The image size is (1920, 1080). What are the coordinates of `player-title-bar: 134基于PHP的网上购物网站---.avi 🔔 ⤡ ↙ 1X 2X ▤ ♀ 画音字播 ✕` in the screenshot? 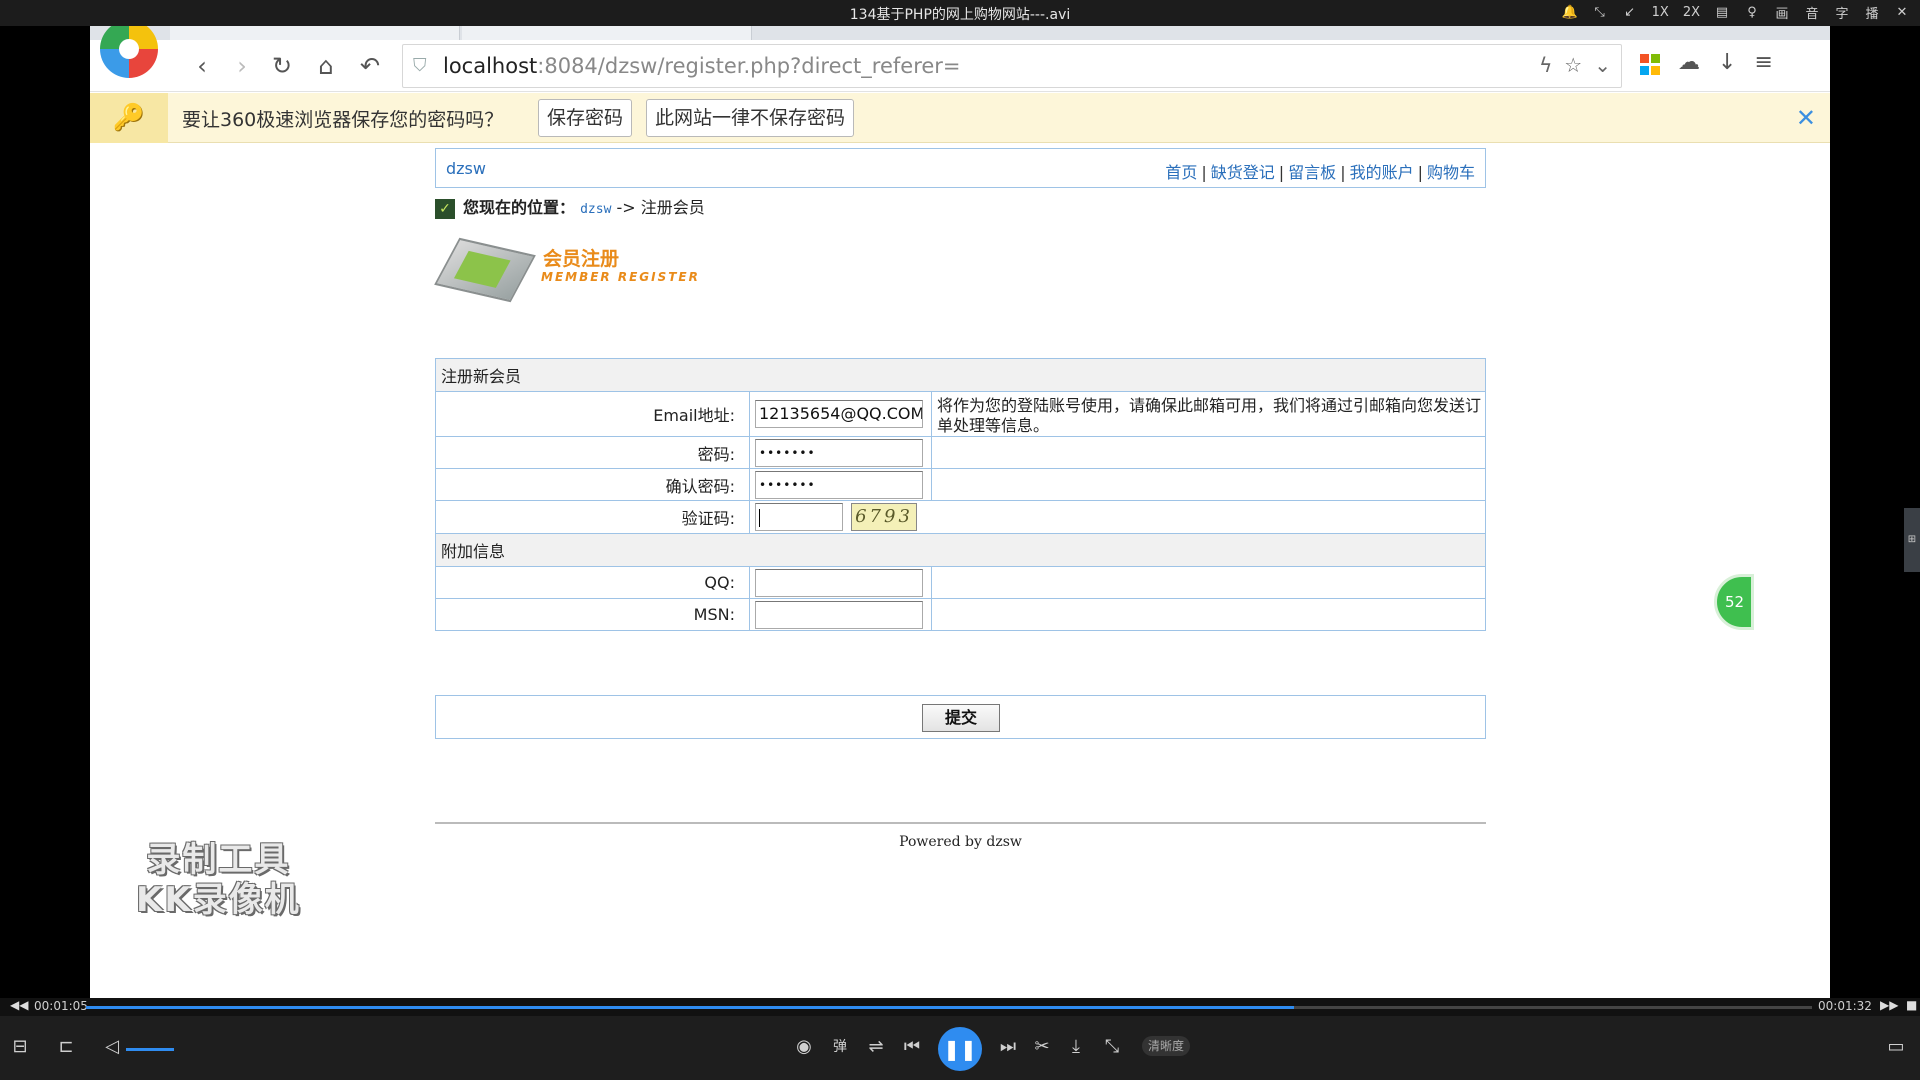 It's located at (960, 13).